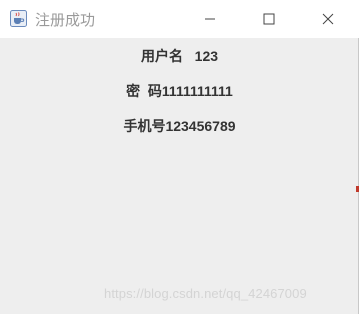 The image size is (359, 314). I want to click on maximize-button, so click(269, 19).